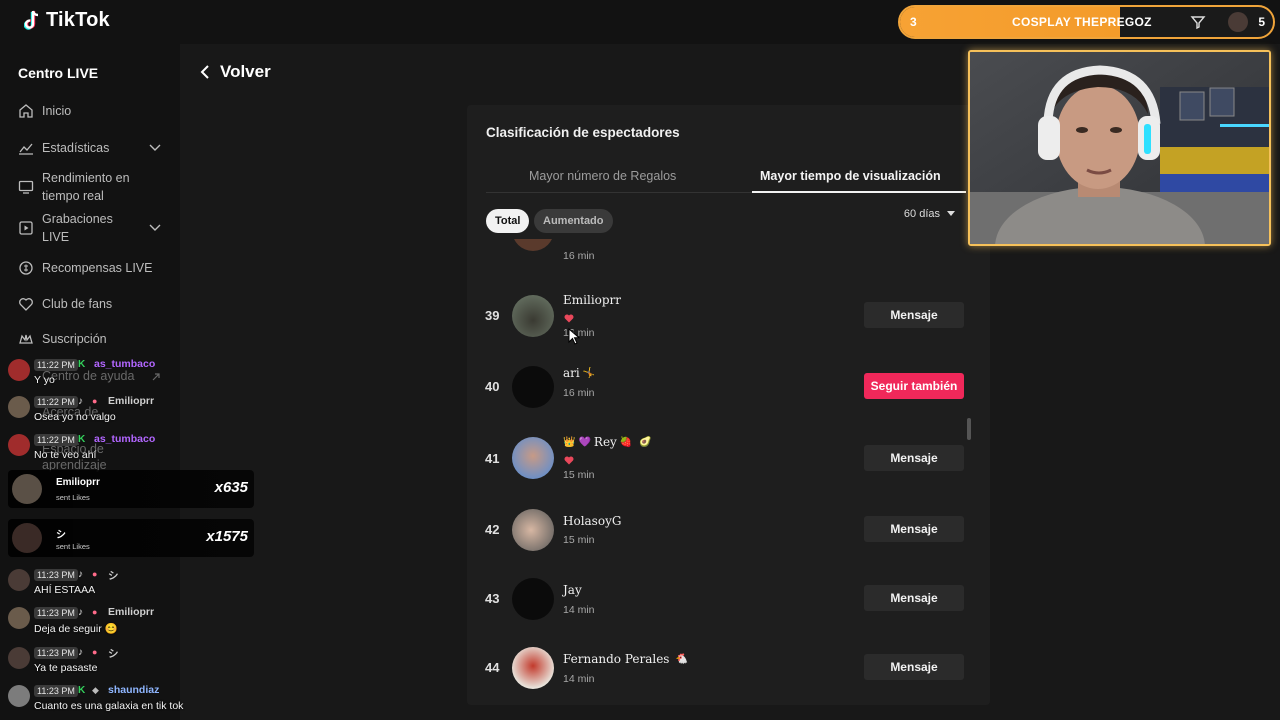 This screenshot has width=1280, height=720. What do you see at coordinates (569, 442) in the screenshot?
I see `crown-emoji-icon: 👑` at bounding box center [569, 442].